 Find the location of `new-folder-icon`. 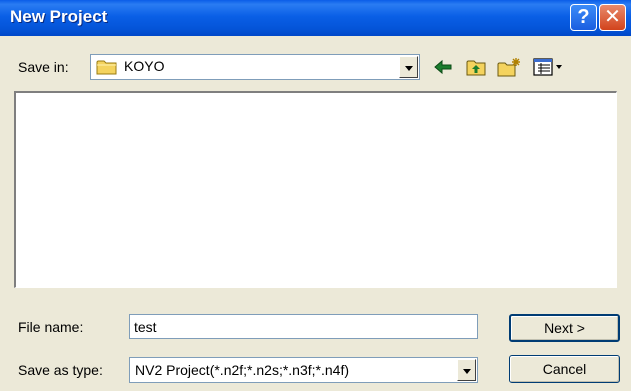

new-folder-icon is located at coordinates (509, 67).